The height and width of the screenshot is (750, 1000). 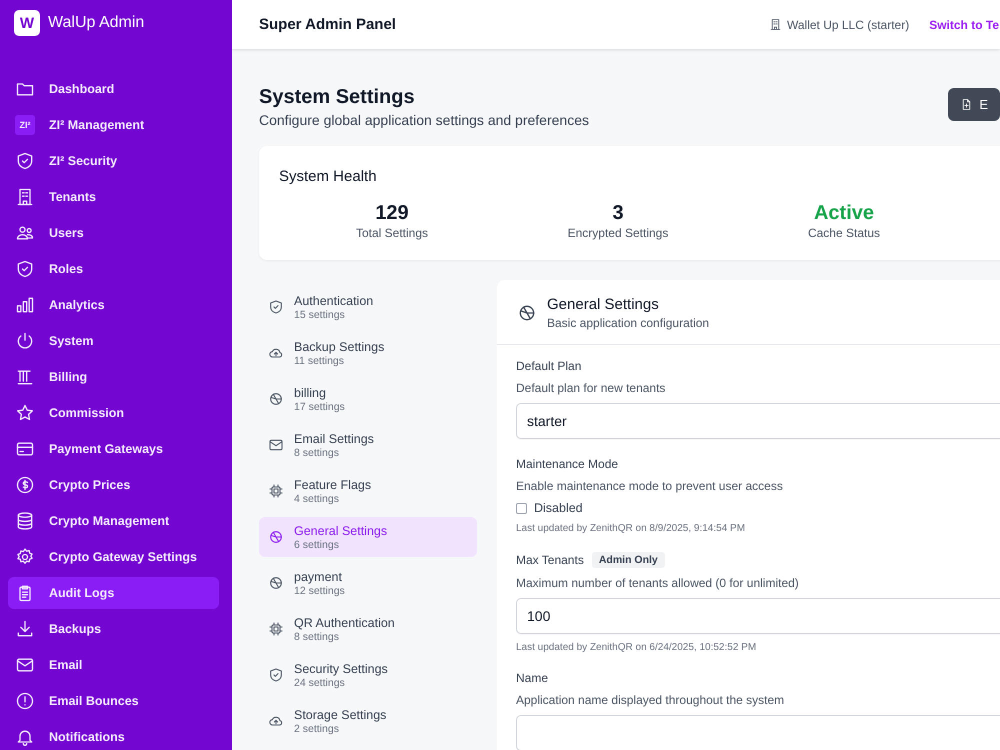 What do you see at coordinates (25, 629) in the screenshot?
I see `download-icon` at bounding box center [25, 629].